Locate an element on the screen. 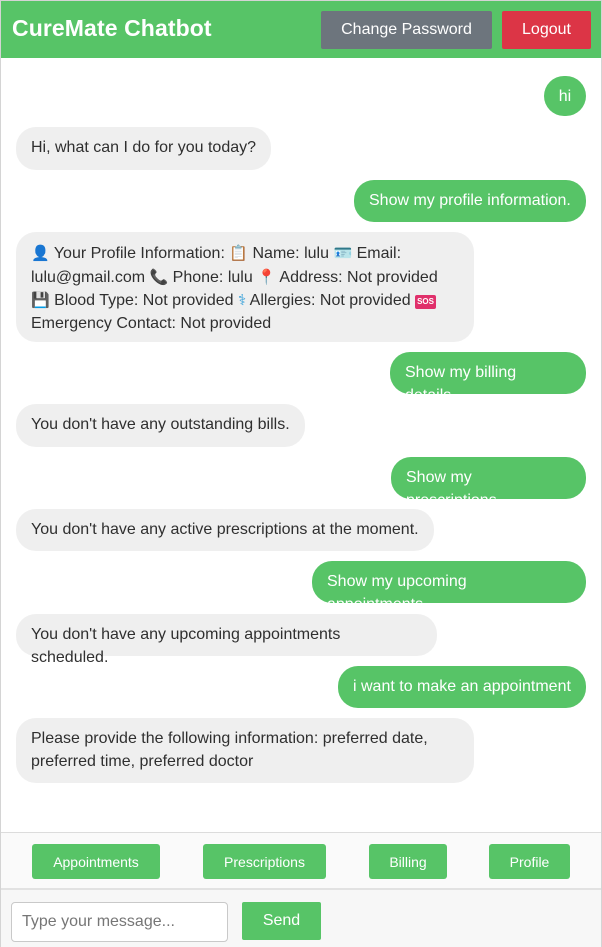  profile-phone: Phone: lulu is located at coordinates (212, 277).